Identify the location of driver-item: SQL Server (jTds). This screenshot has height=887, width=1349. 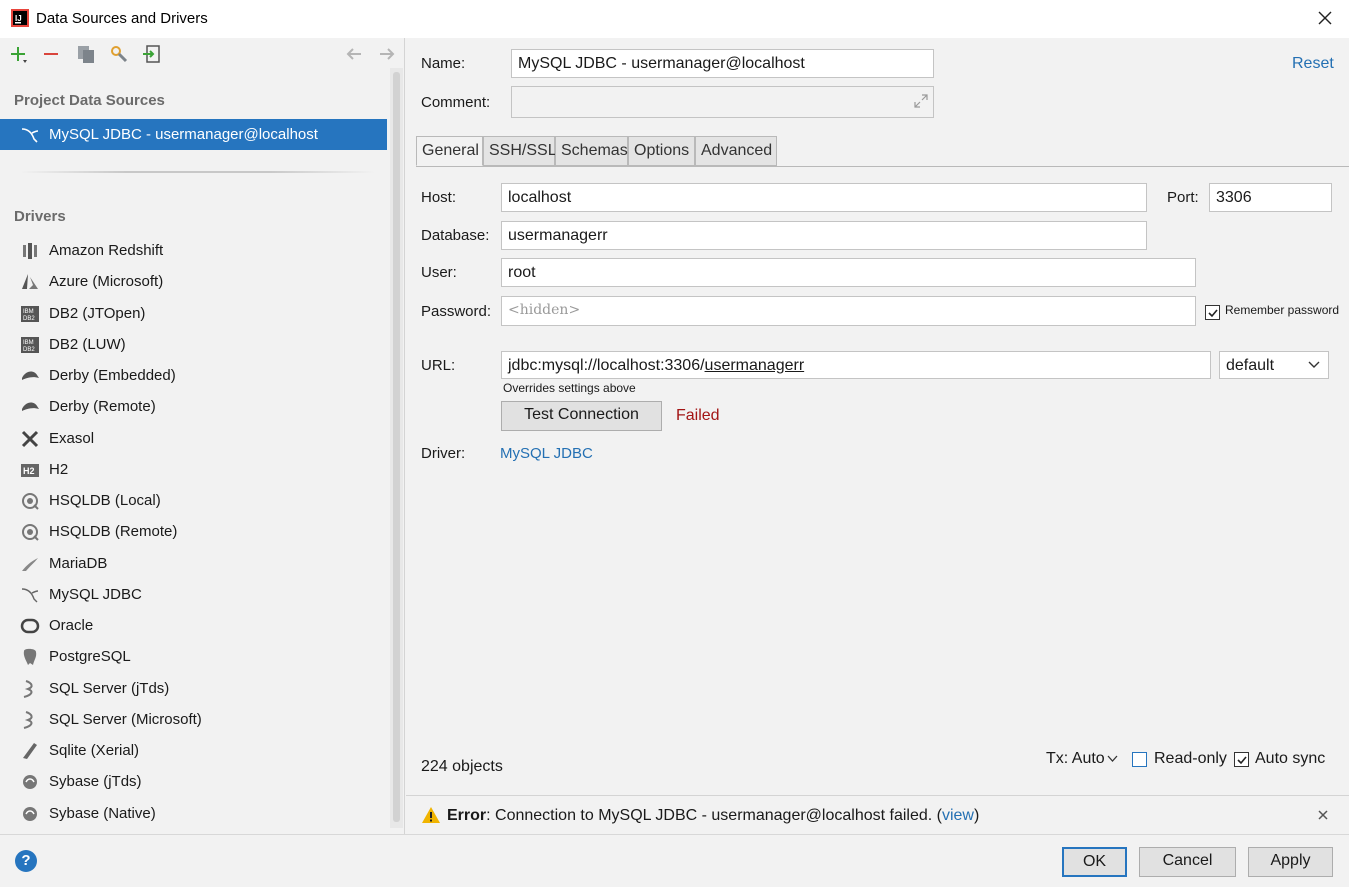
(193, 689).